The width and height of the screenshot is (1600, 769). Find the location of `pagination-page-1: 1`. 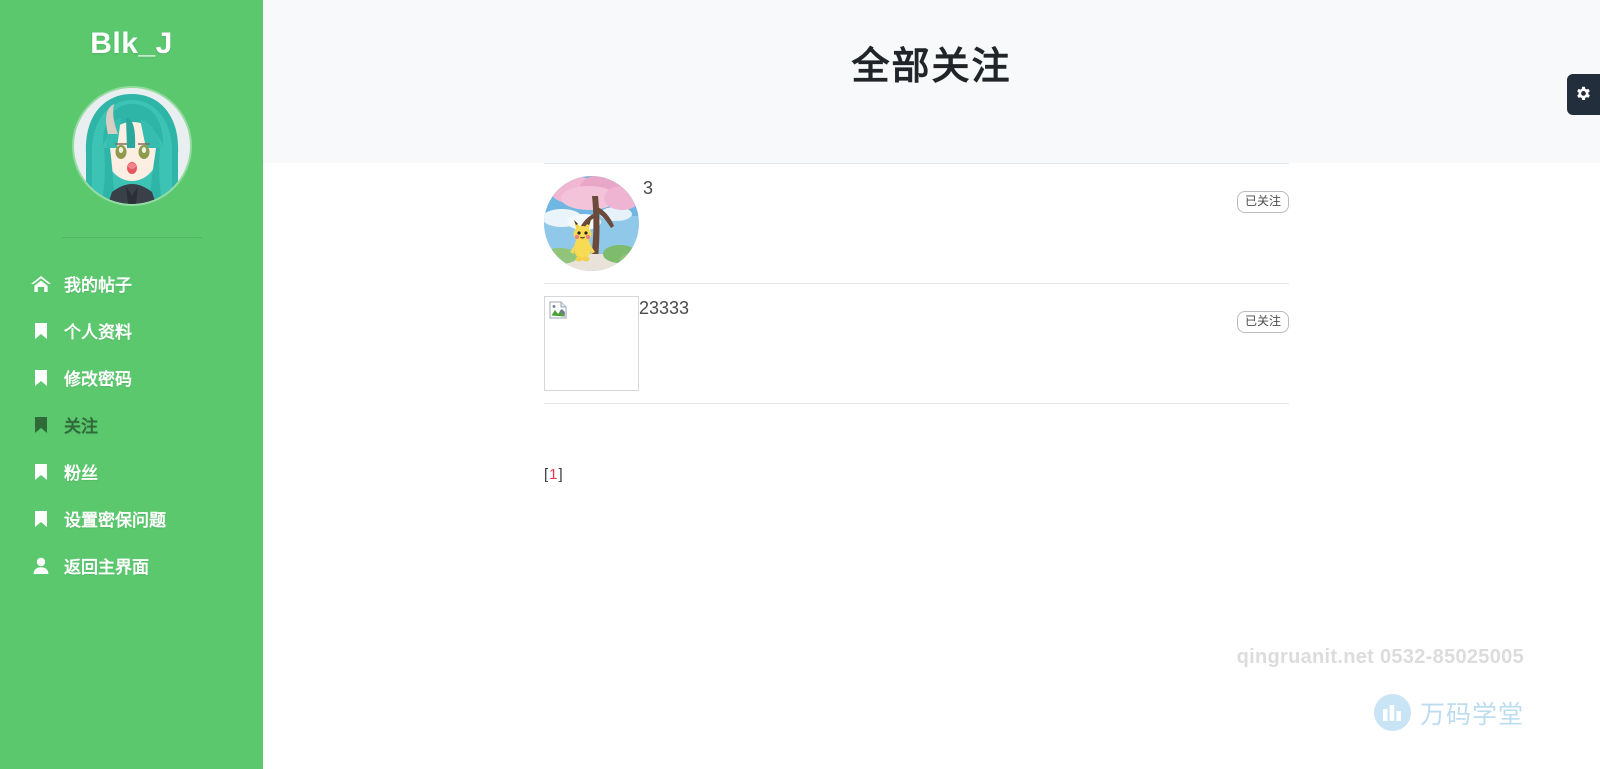

pagination-page-1: 1 is located at coordinates (553, 474).